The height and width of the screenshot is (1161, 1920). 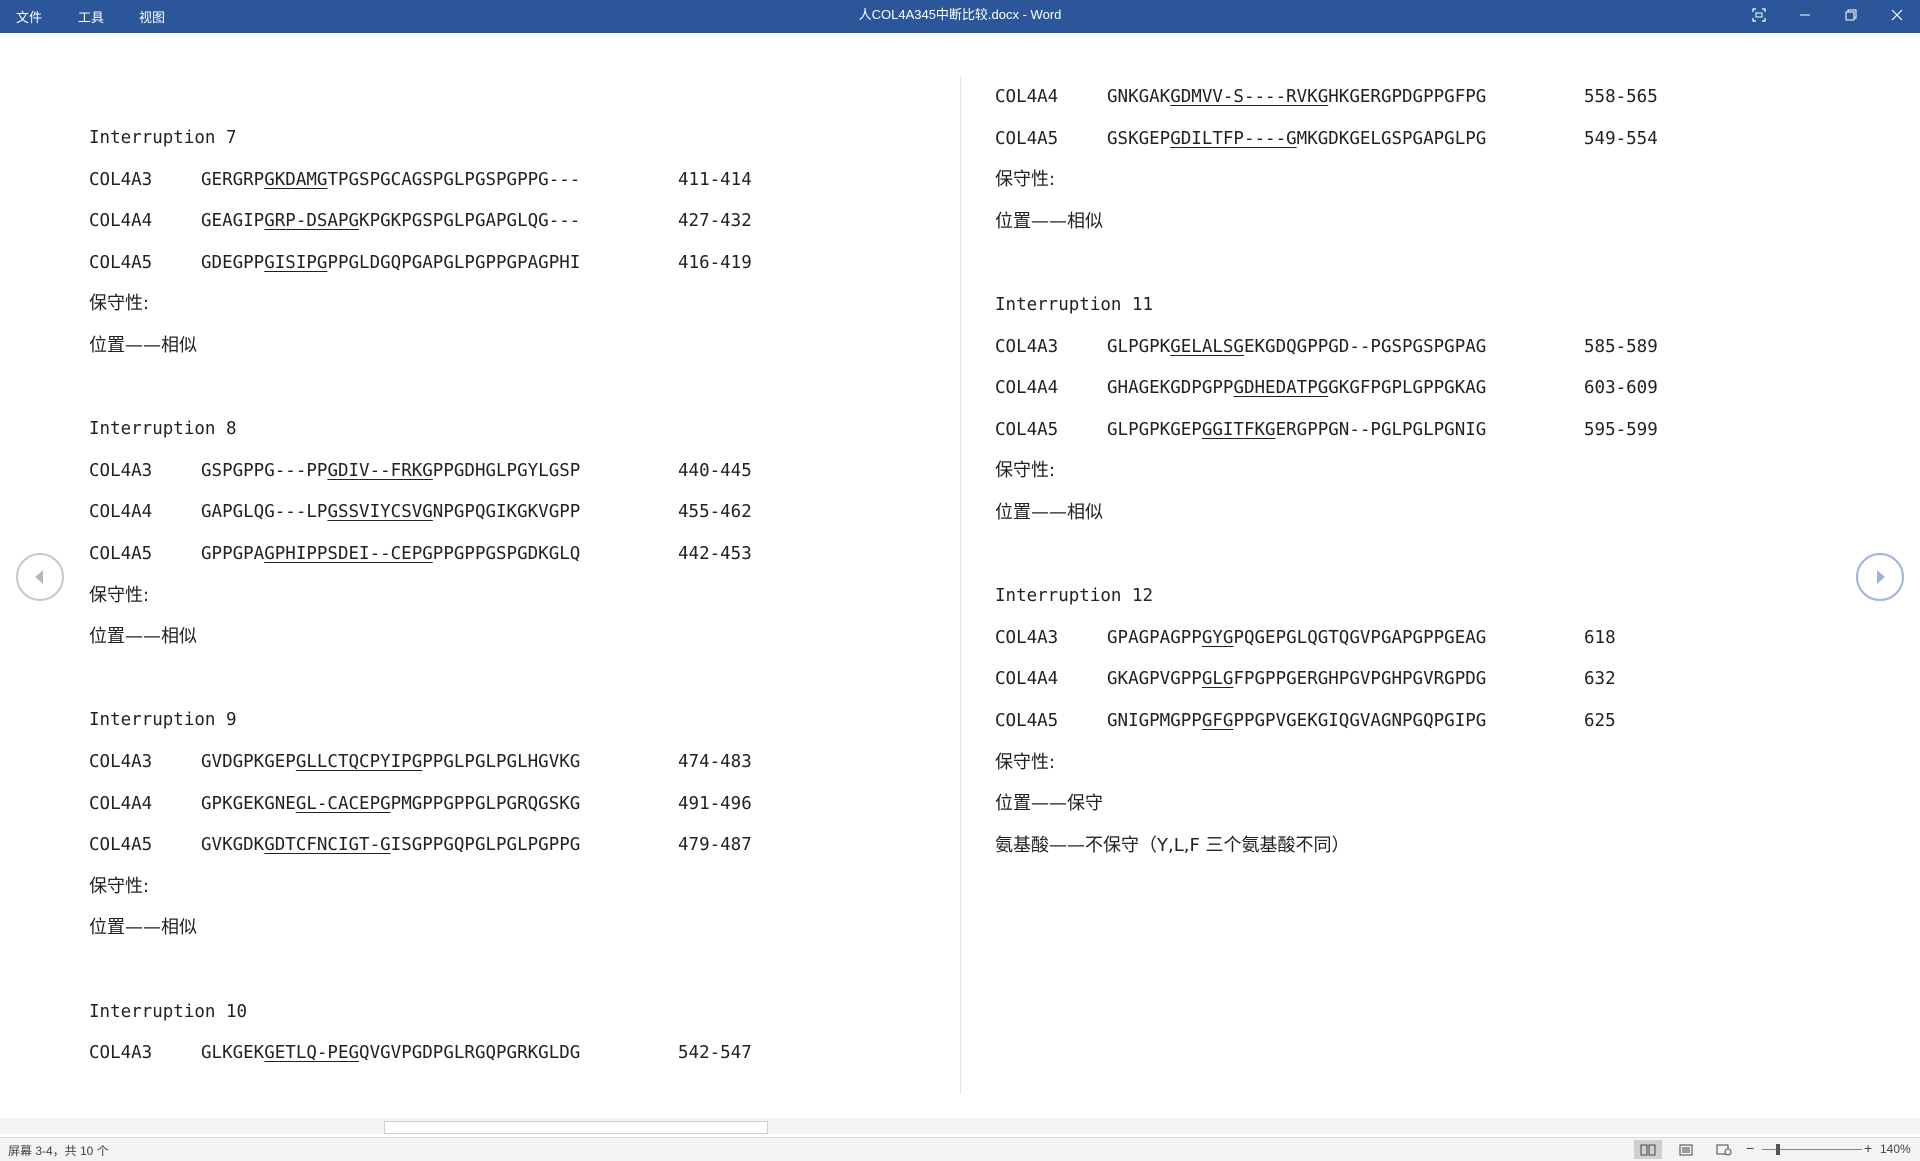 I want to click on sequence-text: GPAGPAGPPGYGPQGEPGLQGTQGVPGAPGPPGEAG, so click(x=1296, y=638).